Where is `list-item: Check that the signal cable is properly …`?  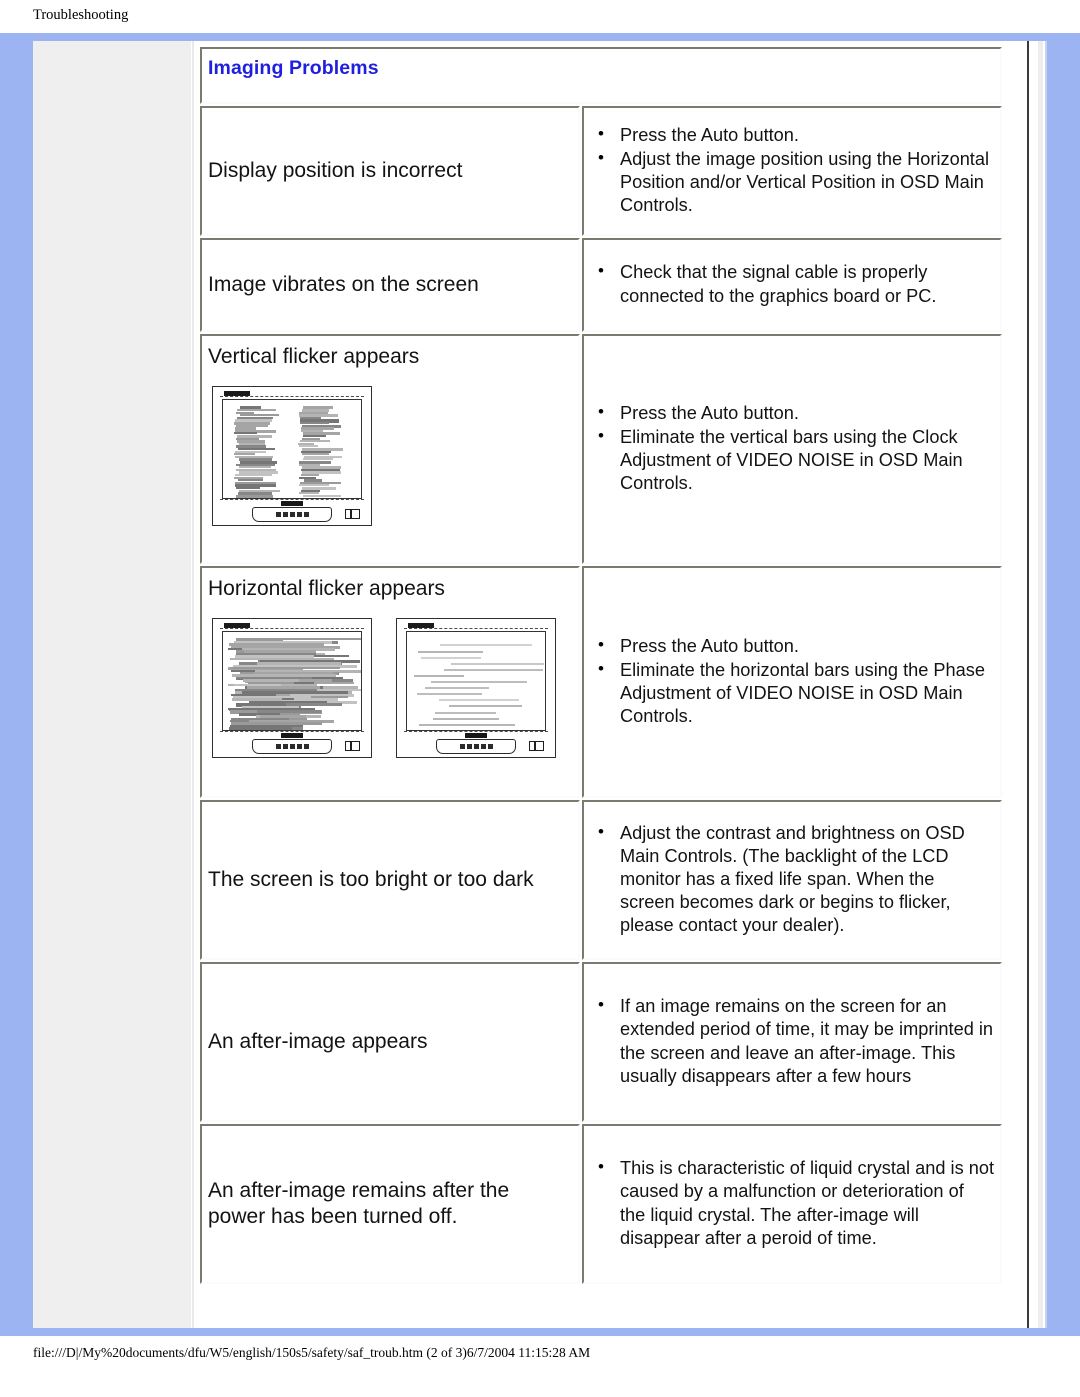 list-item: Check that the signal cable is properly … is located at coordinates (796, 283).